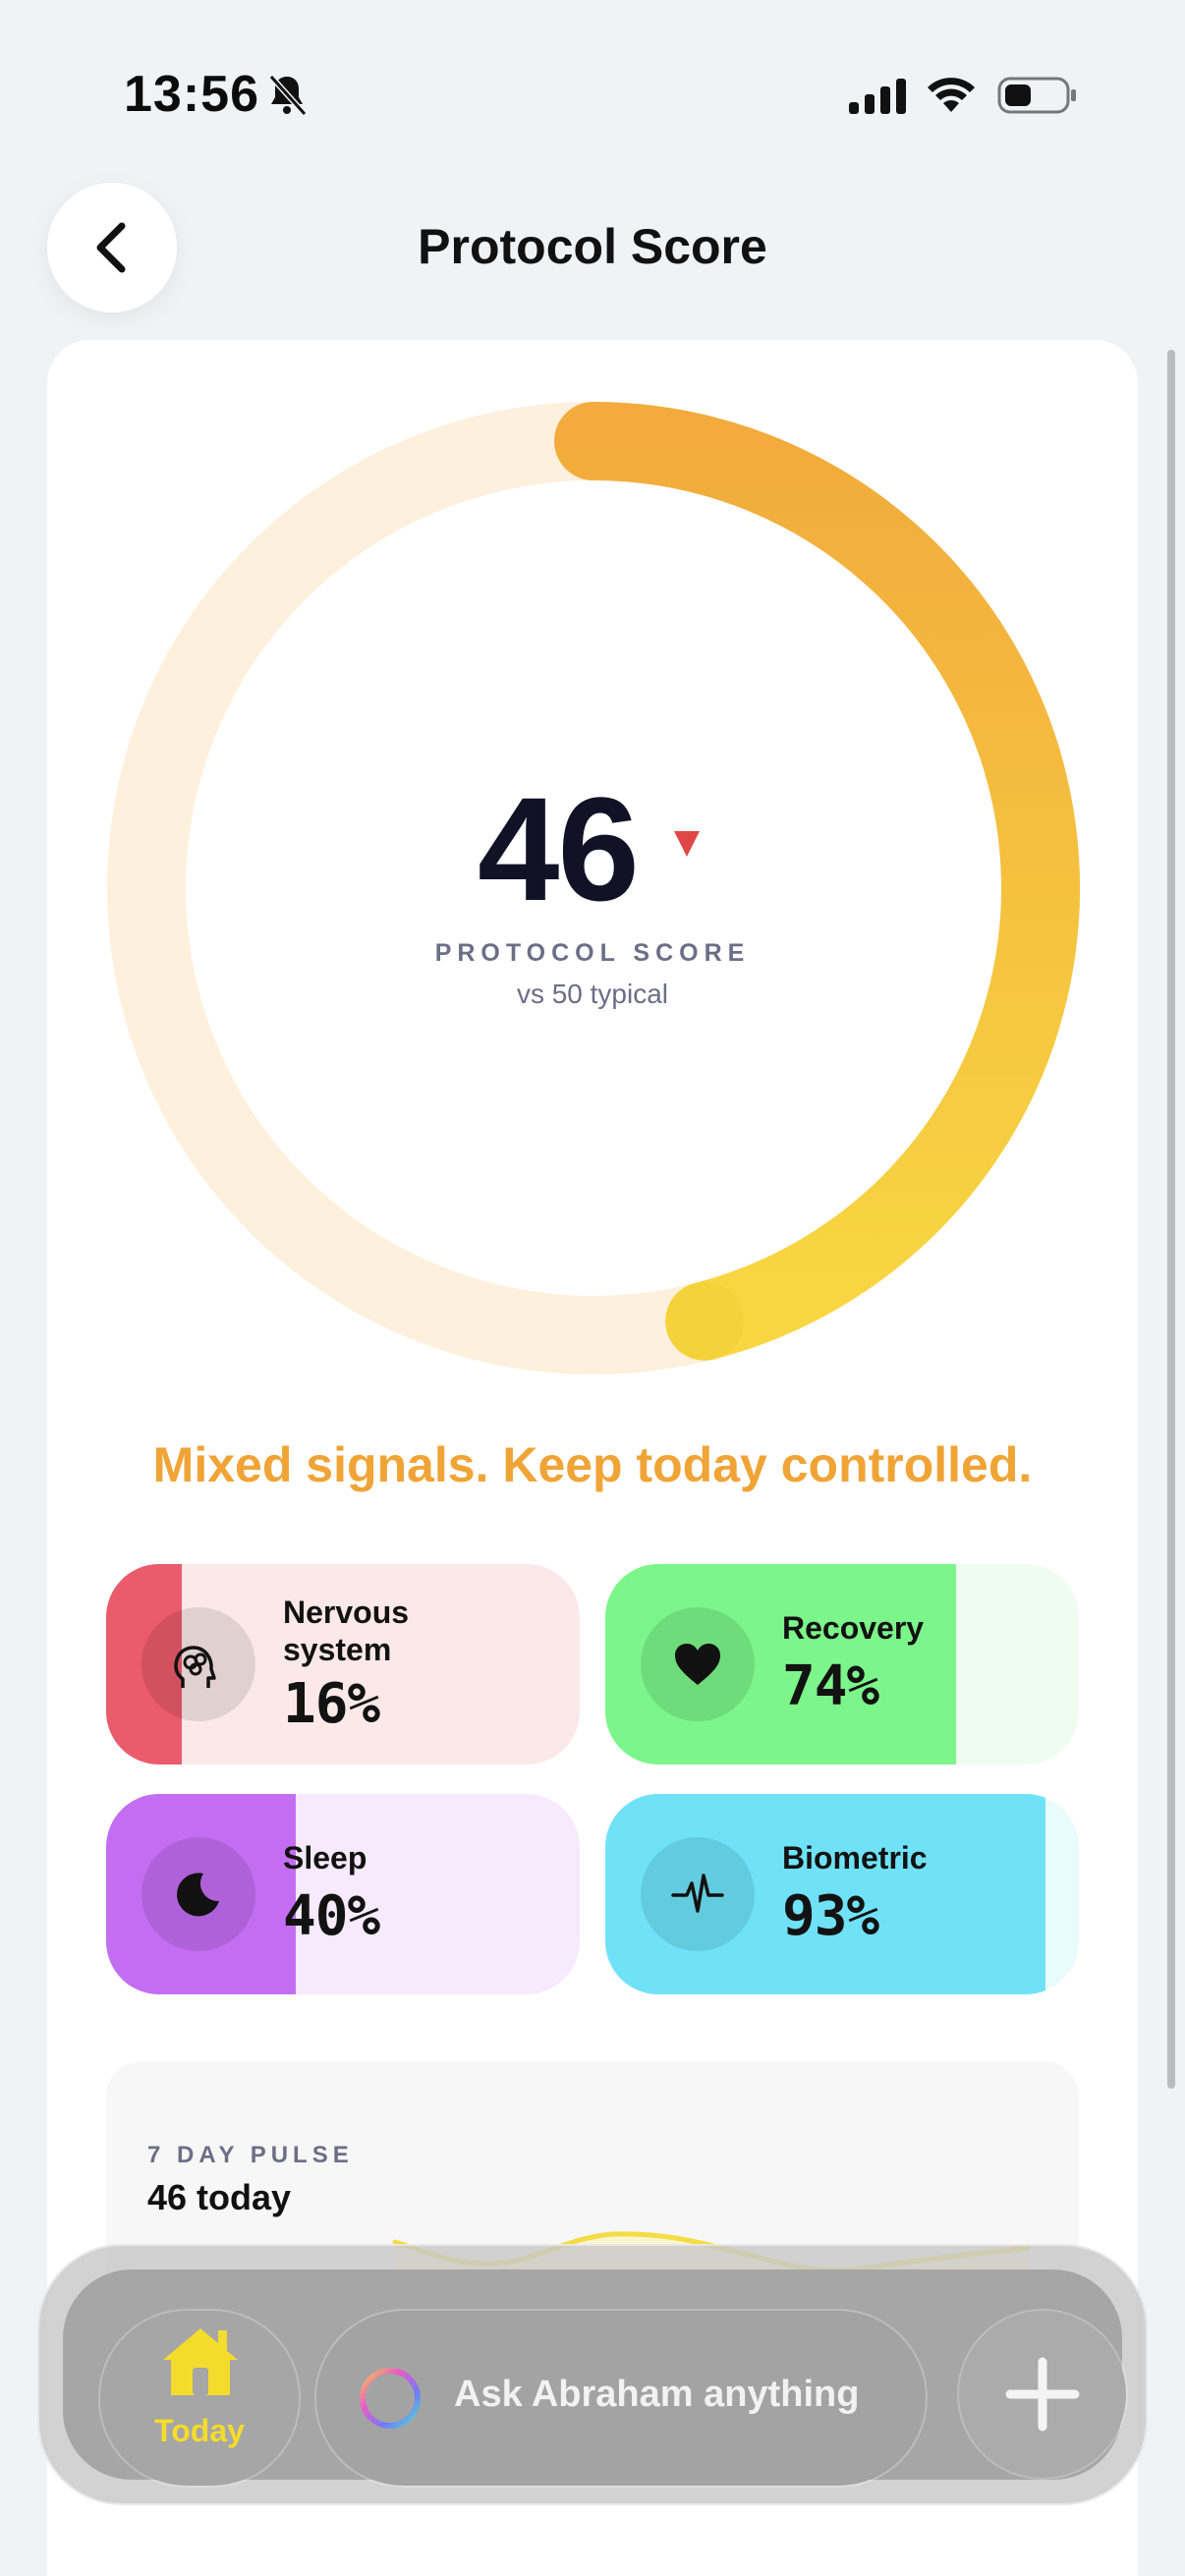 The width and height of the screenshot is (1185, 2576). I want to click on bottom-bar: Today Ask Abraham anything, so click(592, 2374).